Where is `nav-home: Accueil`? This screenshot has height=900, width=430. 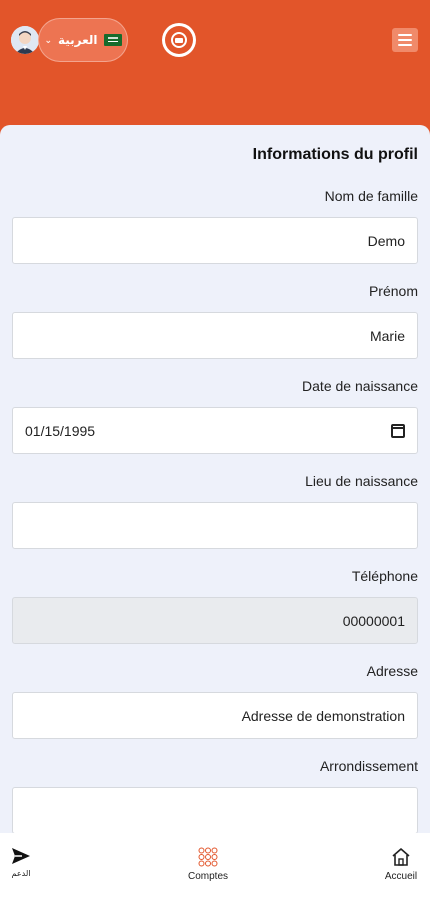 nav-home: Accueil is located at coordinates (401, 864).